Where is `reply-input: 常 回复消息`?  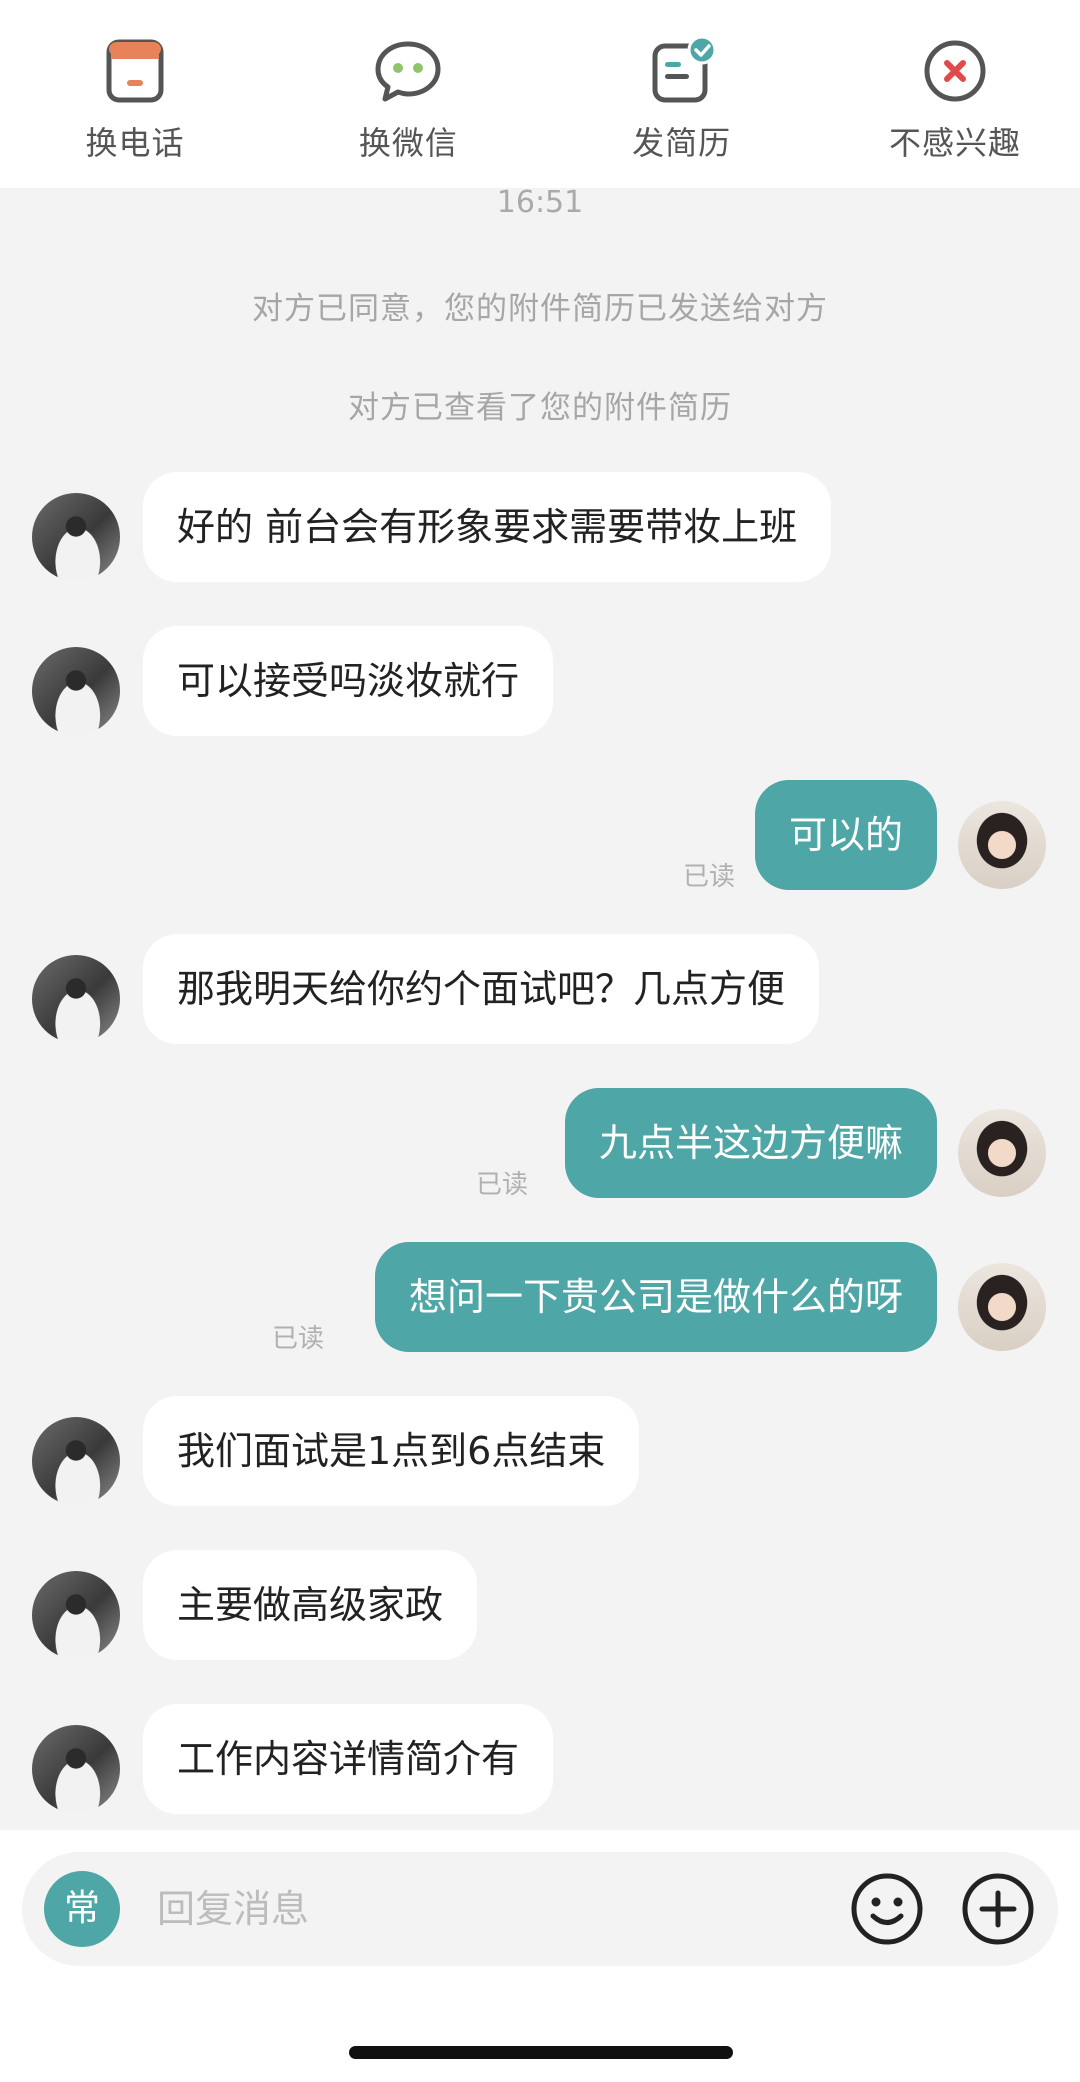
reply-input: 常 回复消息 is located at coordinates (540, 1909).